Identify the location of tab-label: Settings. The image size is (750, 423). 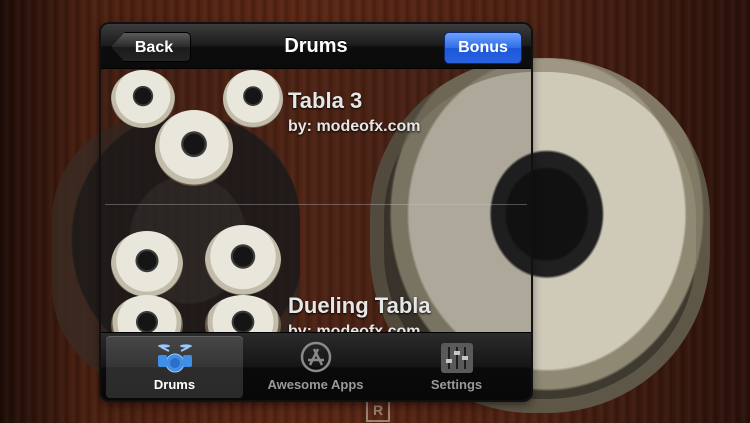
(456, 384).